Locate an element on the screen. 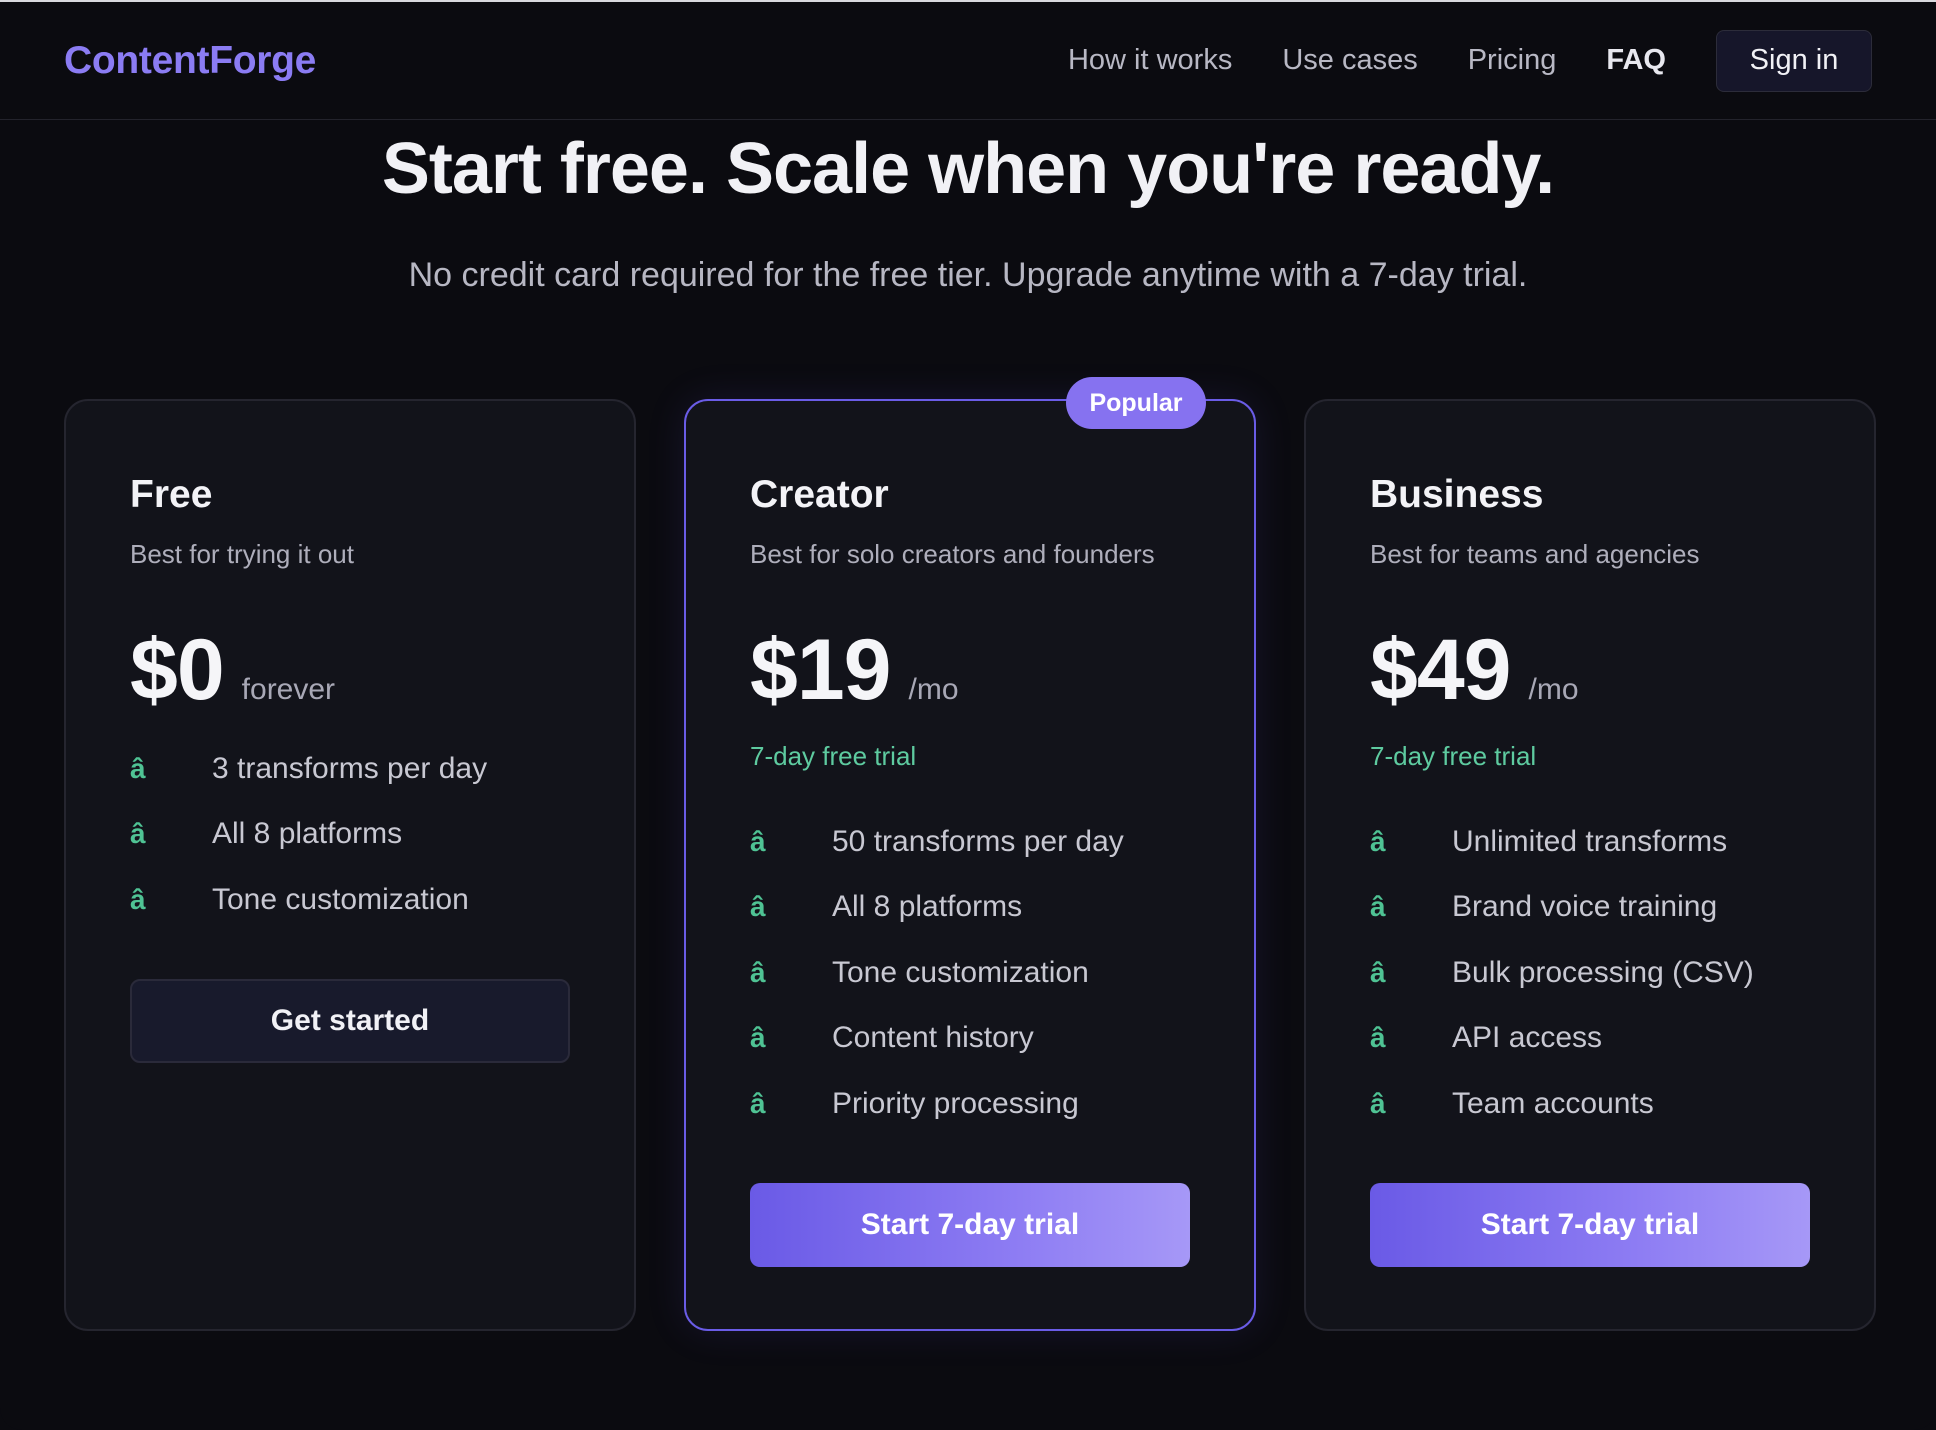 Image resolution: width=1936 pixels, height=1430 pixels. feature-item: â API access is located at coordinates (1562, 1039).